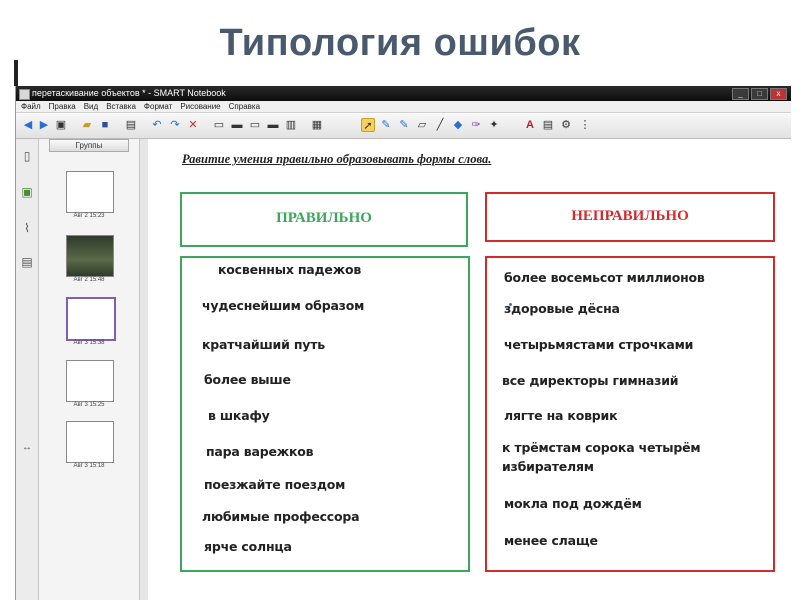 Image resolution: width=800 pixels, height=600 pixels. Describe the element at coordinates (440, 125) in the screenshot. I see `line-icon: ╱` at that location.